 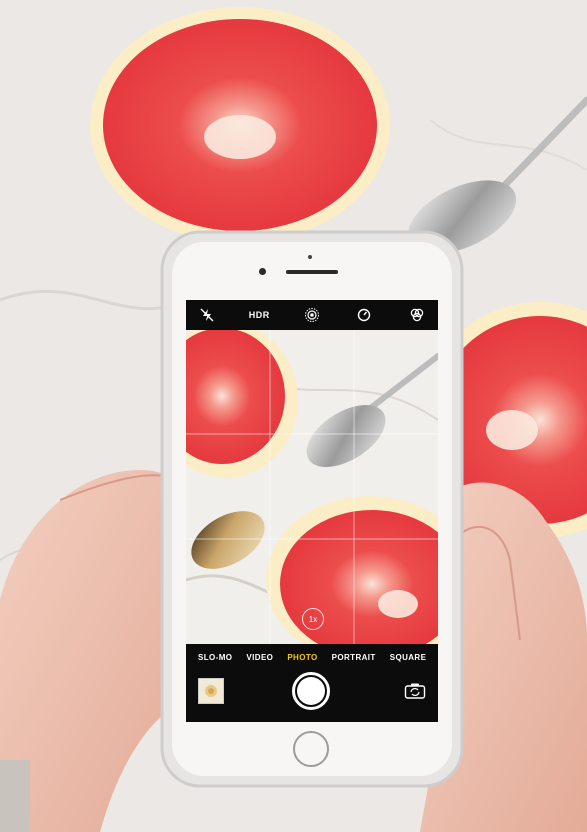 What do you see at coordinates (415, 691) in the screenshot?
I see `camera-flip-icon` at bounding box center [415, 691].